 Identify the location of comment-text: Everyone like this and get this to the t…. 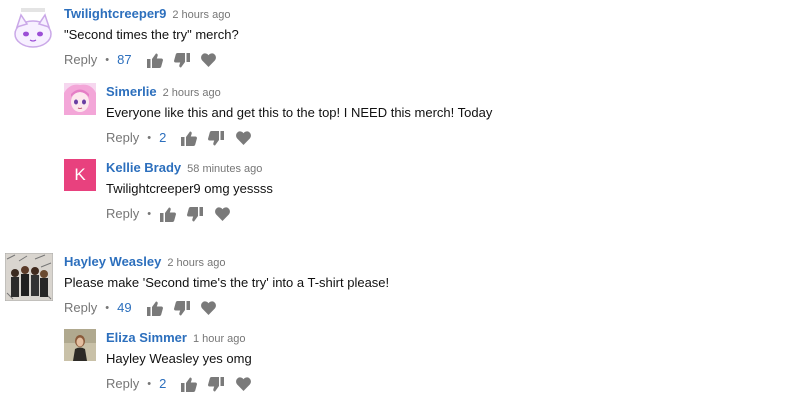
(299, 112).